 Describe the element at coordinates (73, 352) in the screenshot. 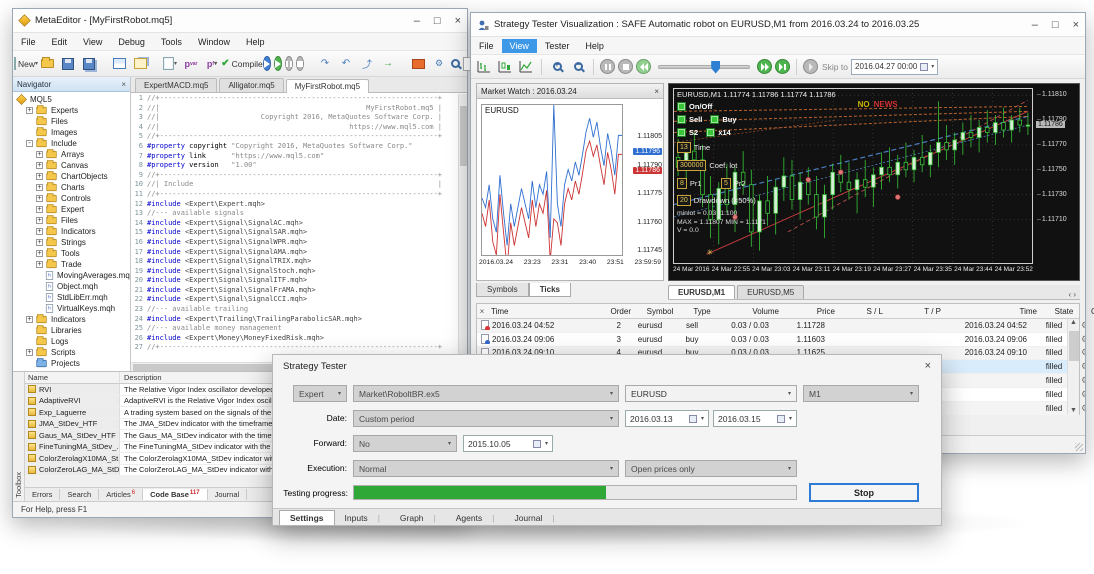

I see `tree-item-scripts: + Scripts` at that location.